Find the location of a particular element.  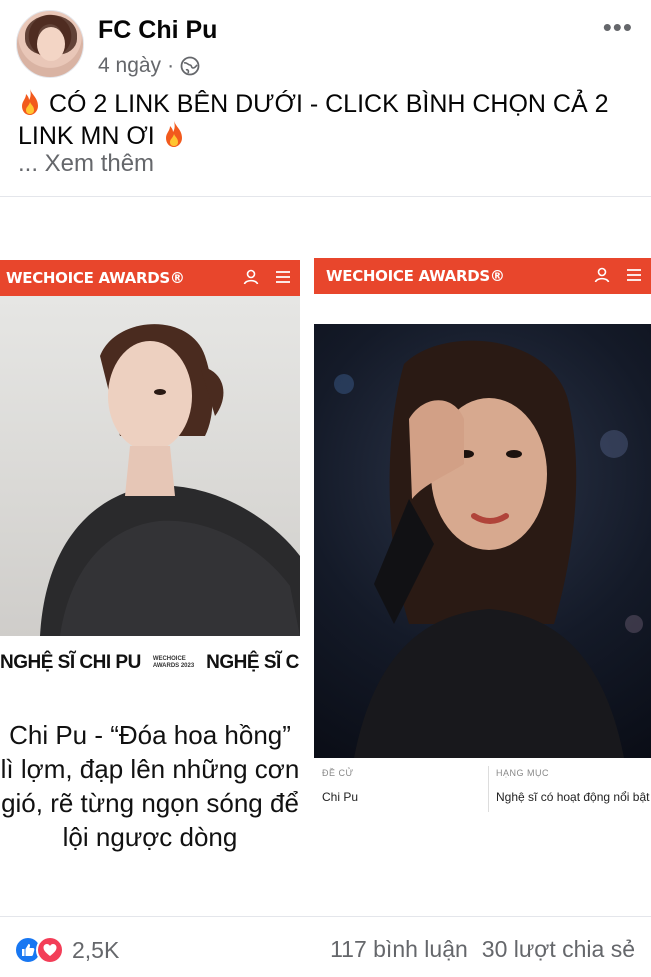

shares-count: 30 lượt chia sẻ is located at coordinates (558, 949).